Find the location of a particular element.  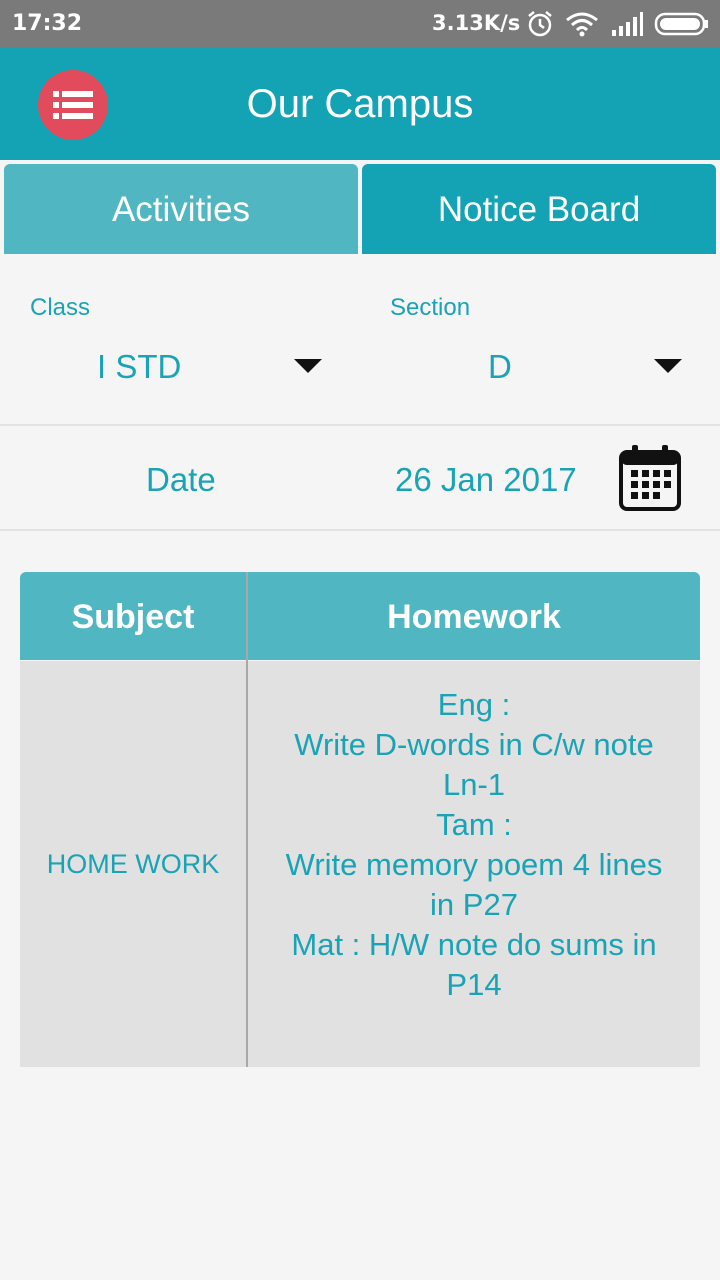

homework-line: Write D-words in C/w note is located at coordinates (474, 744).